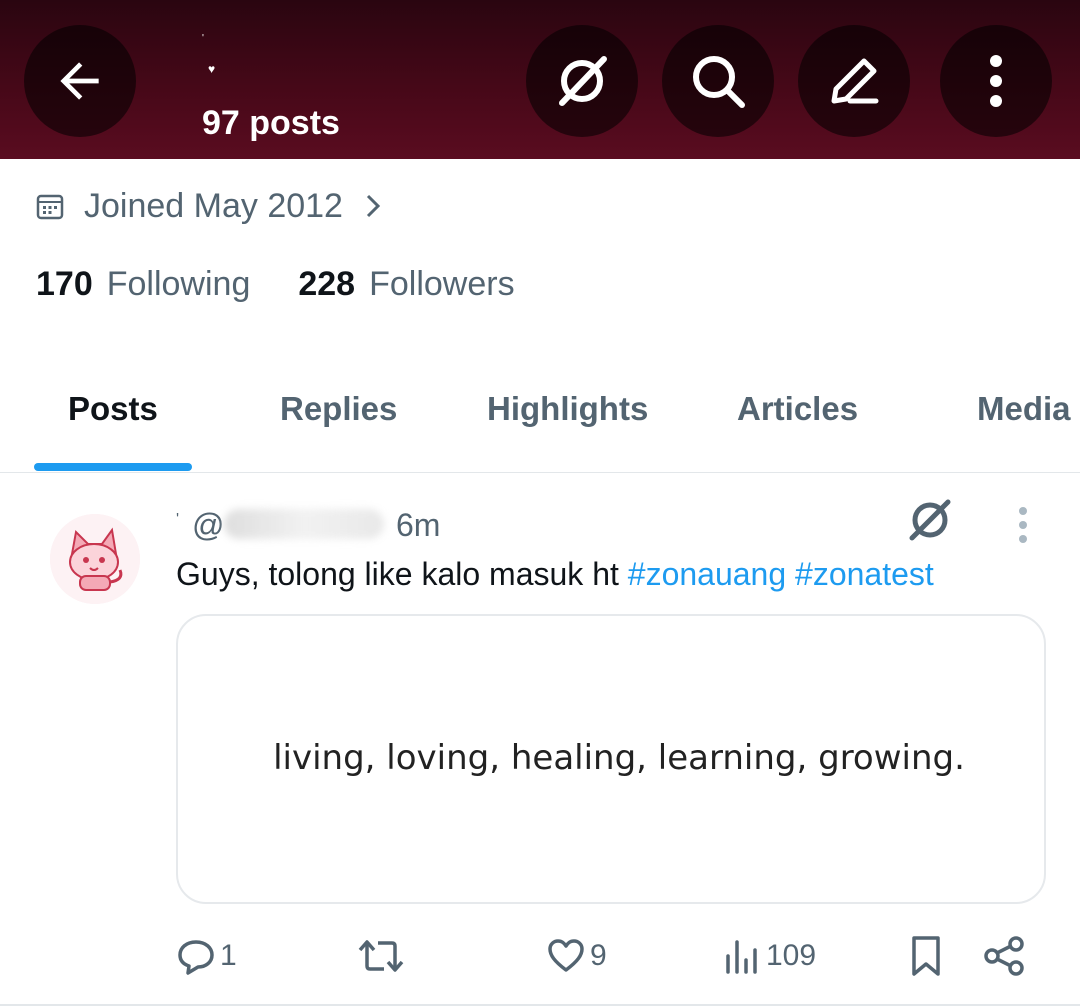 Image resolution: width=1080 pixels, height=1007 pixels. I want to click on bookmark-button, so click(926, 956).